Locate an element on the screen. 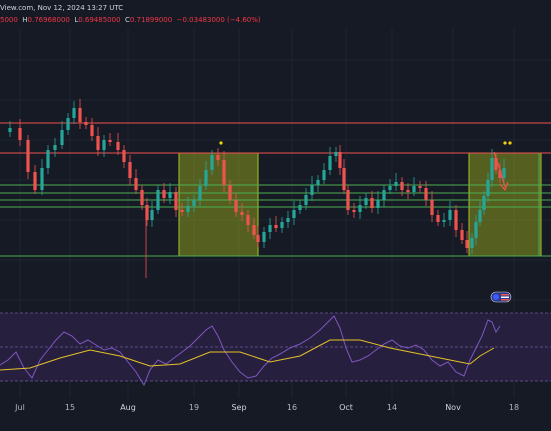 The image size is (551, 431). x-axis-label: Jul is located at coordinates (20, 407).